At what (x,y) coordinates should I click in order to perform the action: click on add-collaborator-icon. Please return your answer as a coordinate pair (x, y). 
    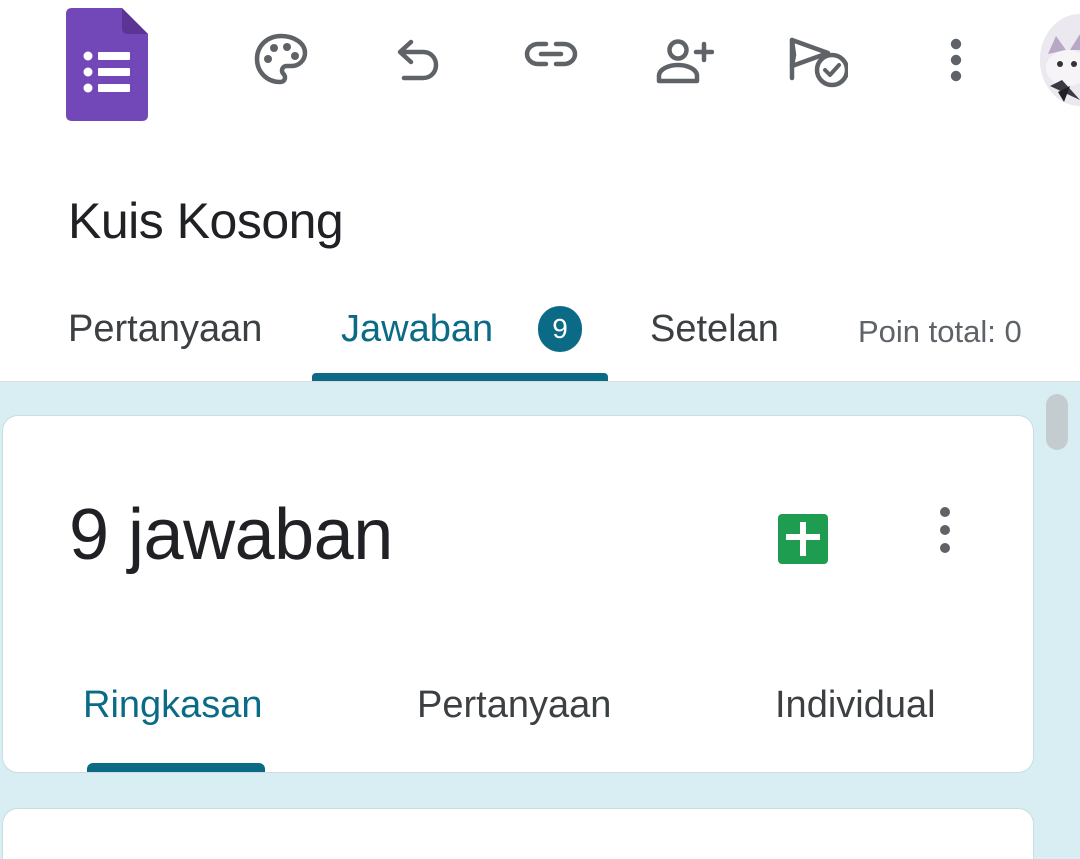
    Looking at the image, I should click on (684, 60).